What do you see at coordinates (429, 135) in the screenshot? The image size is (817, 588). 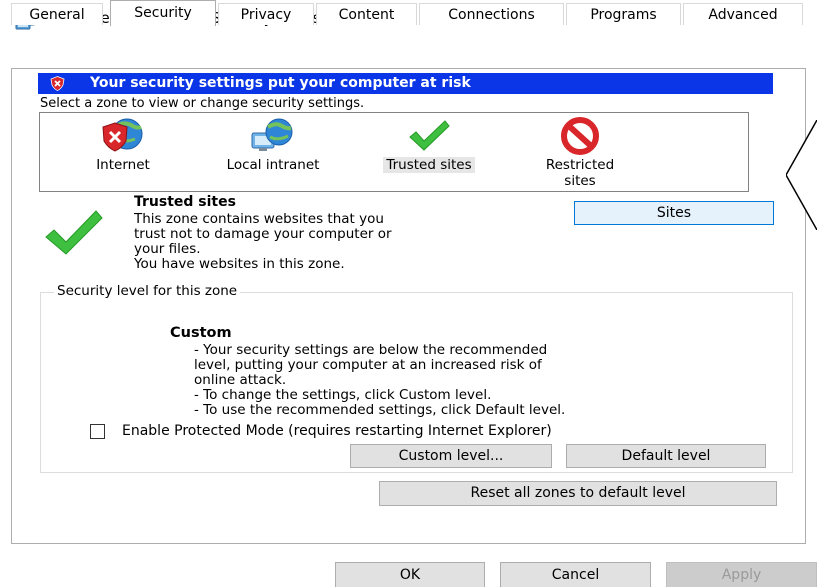 I see `green-checkmark-icon` at bounding box center [429, 135].